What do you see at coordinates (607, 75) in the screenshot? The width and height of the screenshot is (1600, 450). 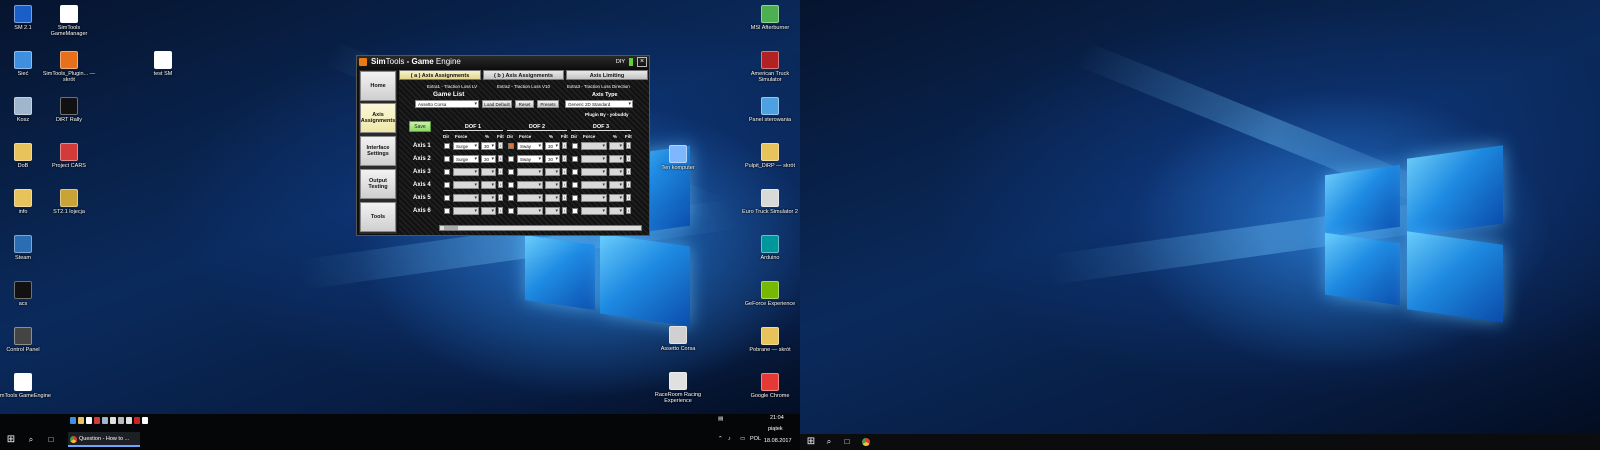 I see `tab-3: Axis Limiting` at bounding box center [607, 75].